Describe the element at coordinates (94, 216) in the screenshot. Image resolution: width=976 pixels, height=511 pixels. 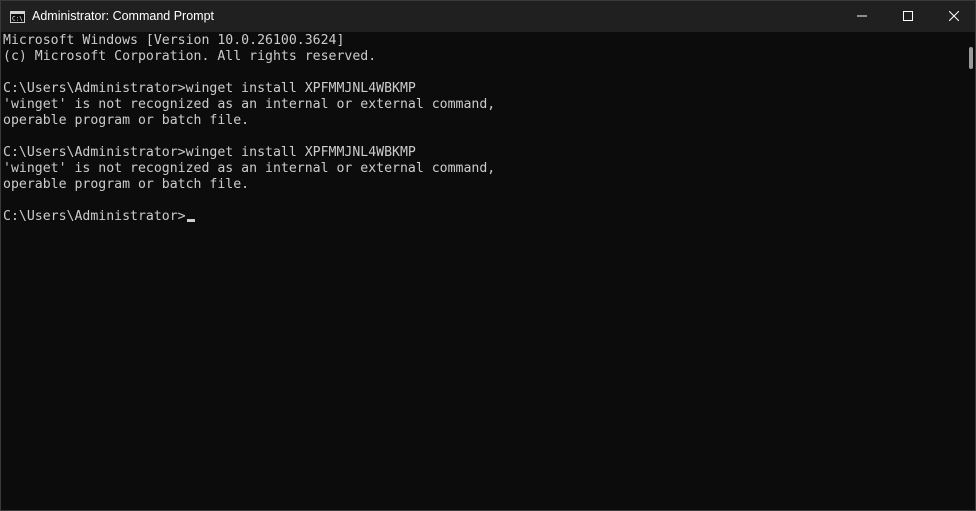
I see `prompt-text: C:\Users\Administrator>` at that location.